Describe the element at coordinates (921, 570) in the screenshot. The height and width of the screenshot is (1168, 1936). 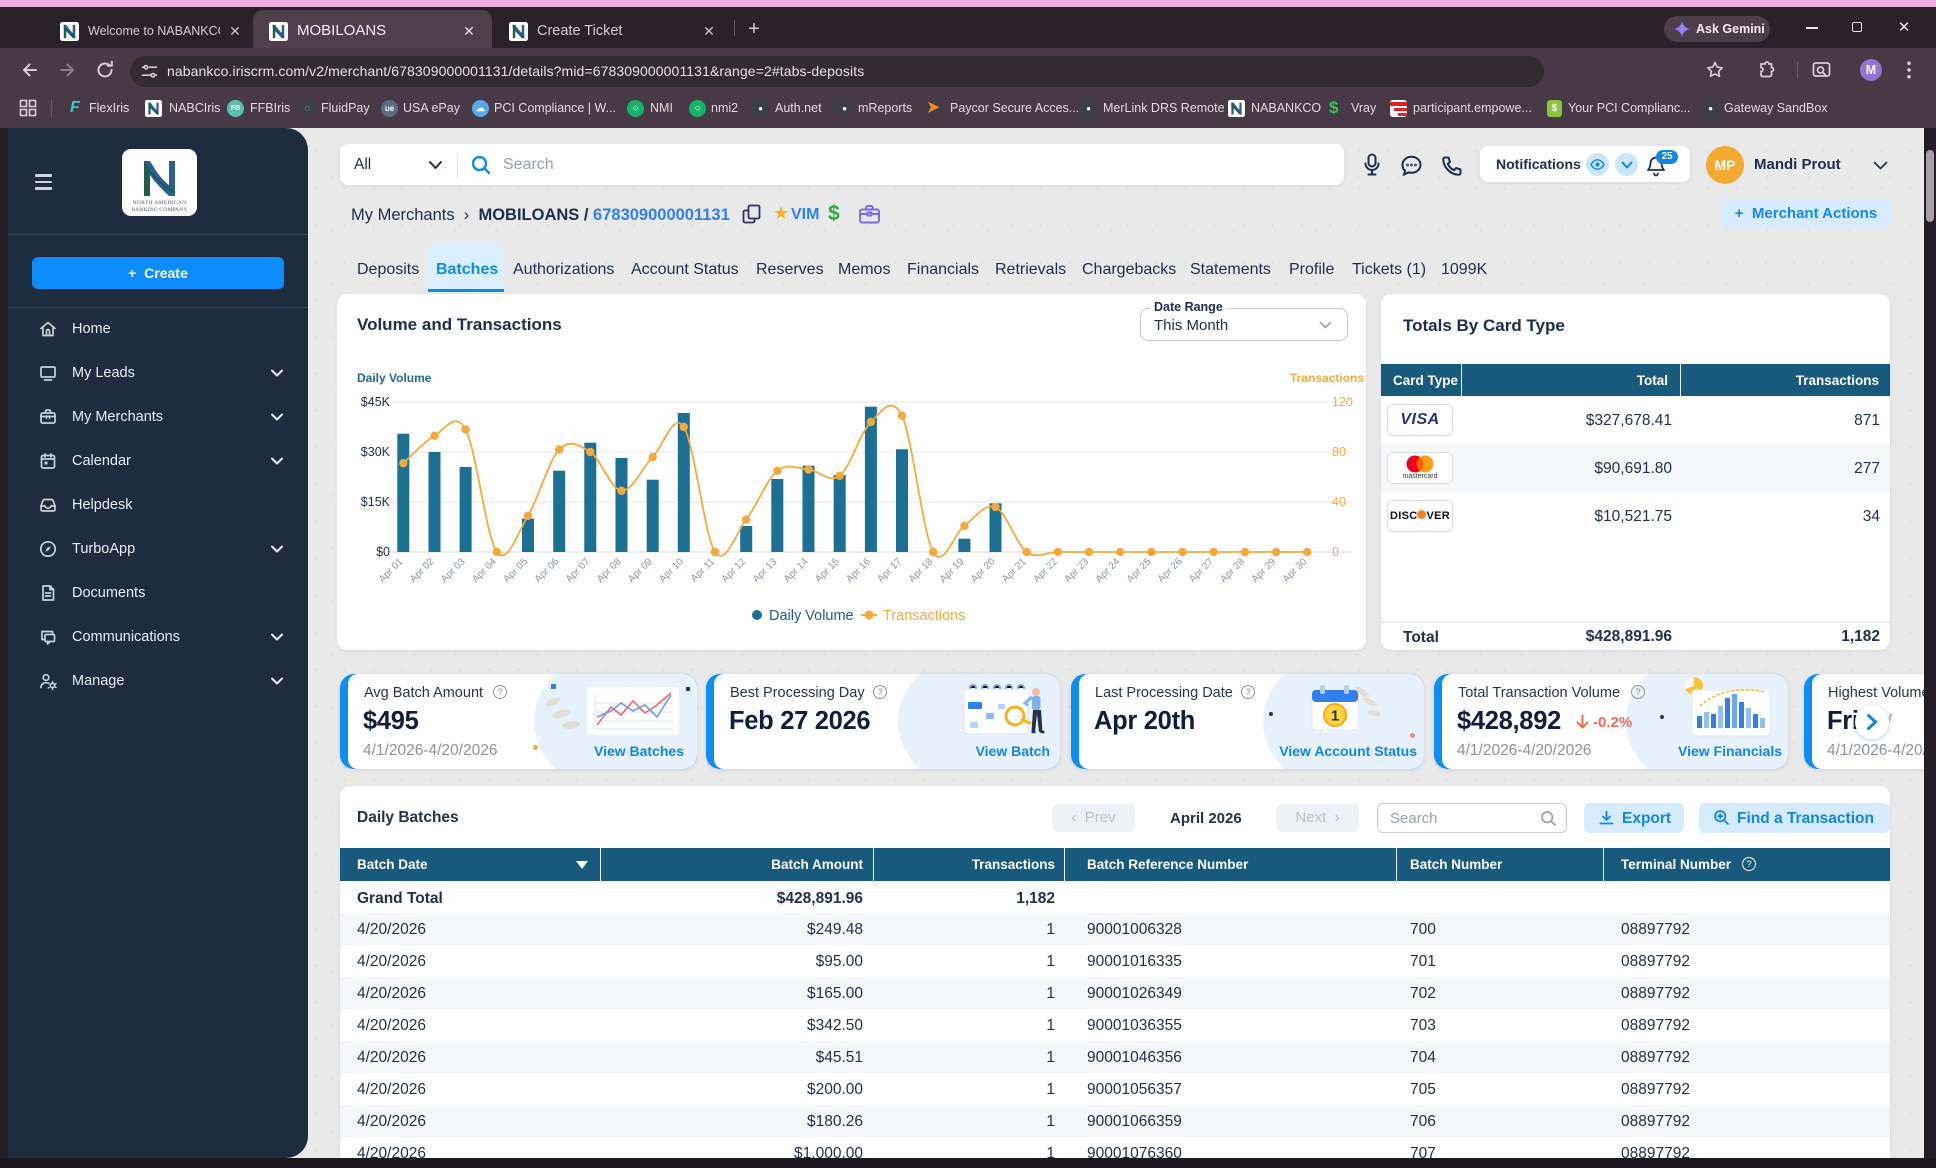
I see `svg-text: Apr 18` at that location.